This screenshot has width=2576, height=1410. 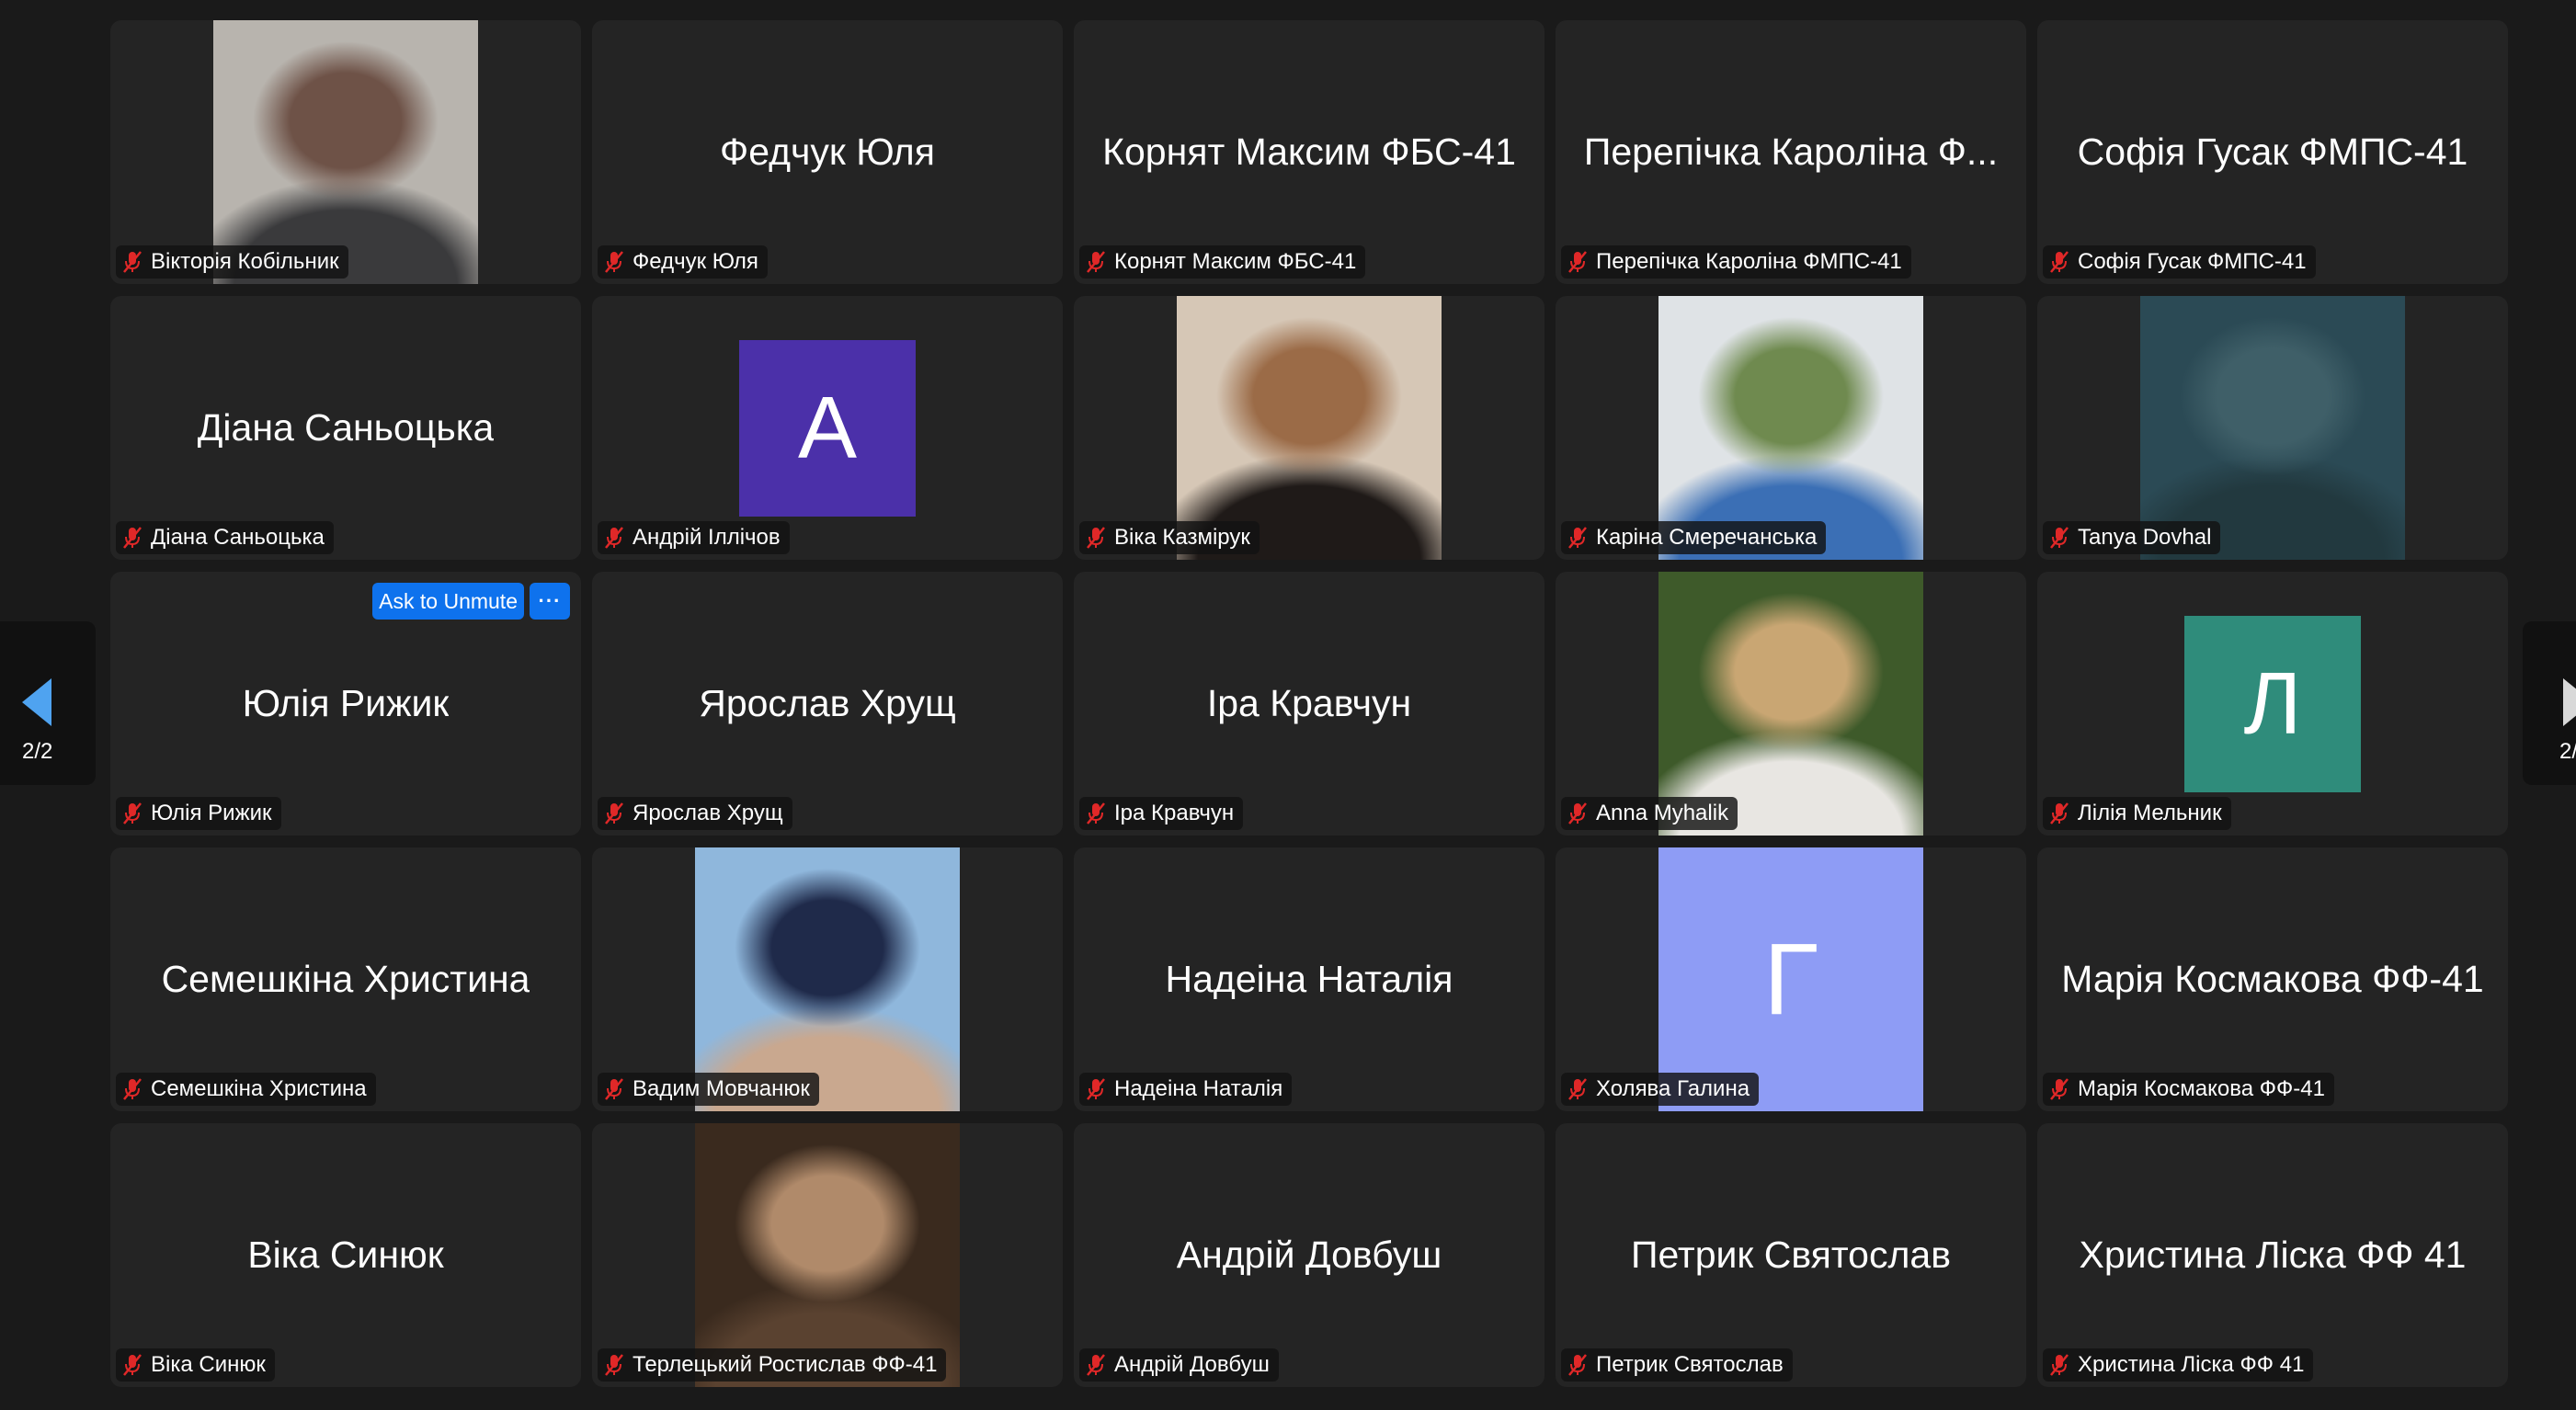 I want to click on ask-to-unmute-button: Ask to Unmute, so click(x=448, y=601).